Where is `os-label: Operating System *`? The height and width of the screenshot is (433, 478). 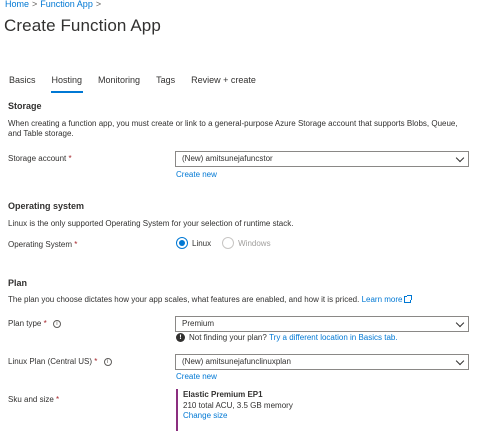
os-label: Operating System * is located at coordinates (42, 244).